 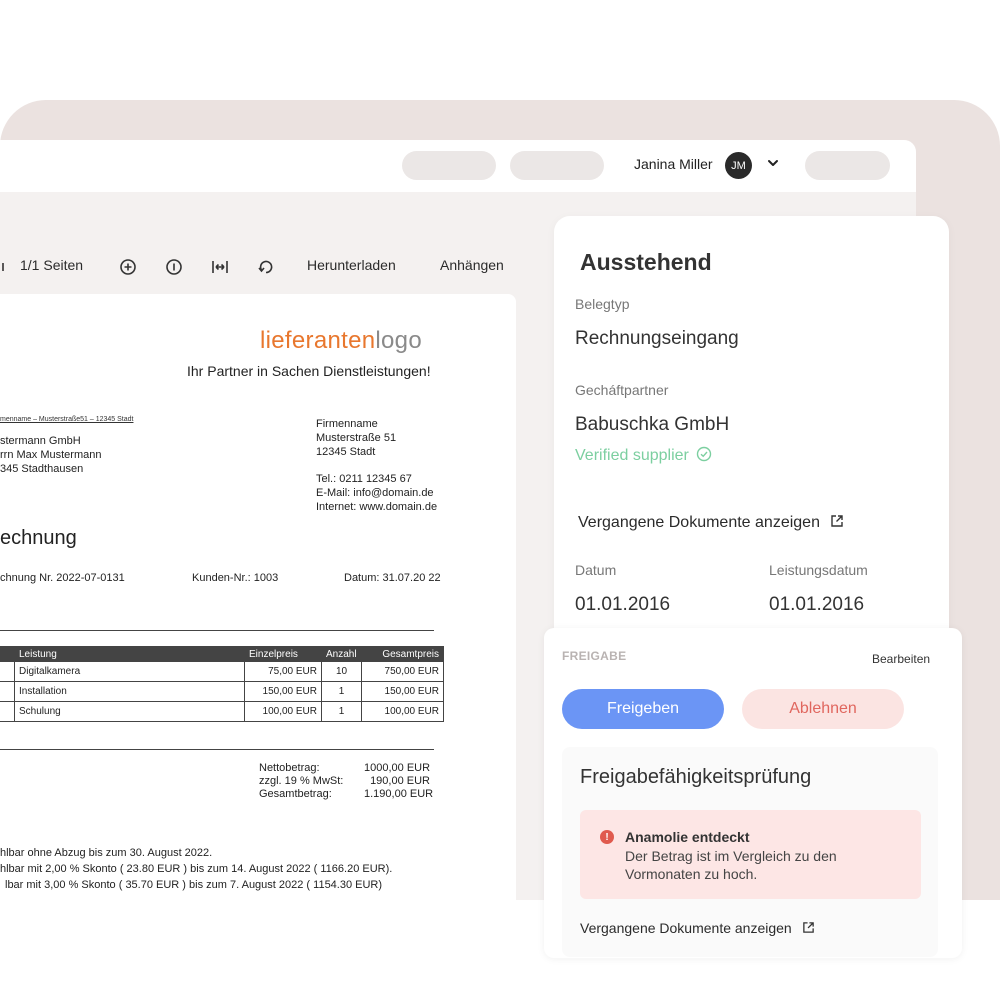 I want to click on service-date-value: 01.01.2016, so click(x=816, y=605).